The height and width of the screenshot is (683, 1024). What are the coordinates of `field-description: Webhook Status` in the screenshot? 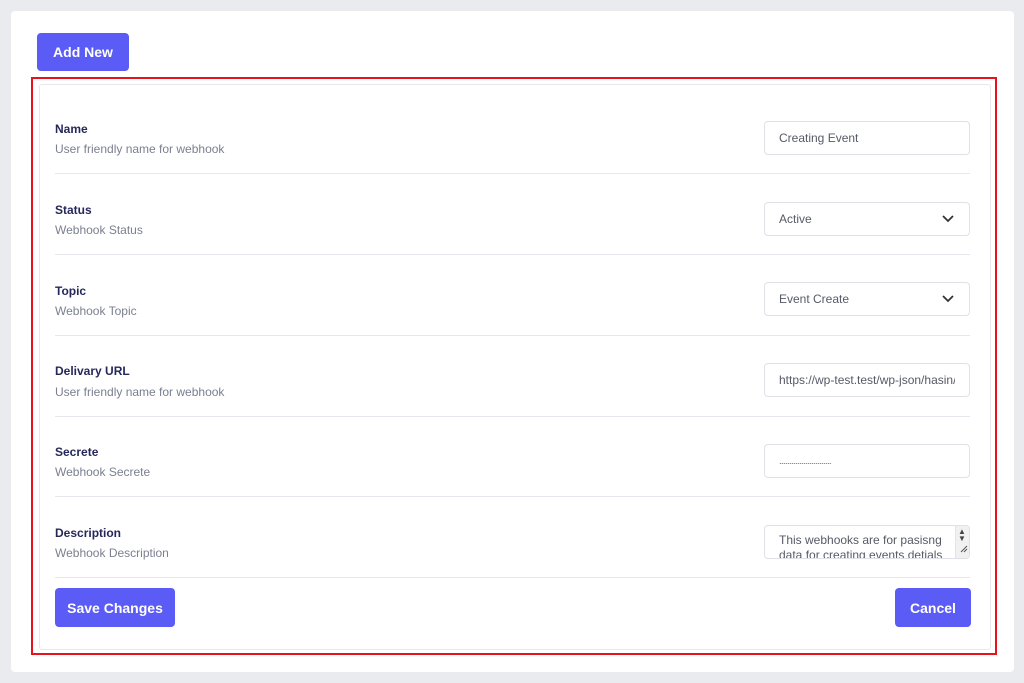 It's located at (99, 230).